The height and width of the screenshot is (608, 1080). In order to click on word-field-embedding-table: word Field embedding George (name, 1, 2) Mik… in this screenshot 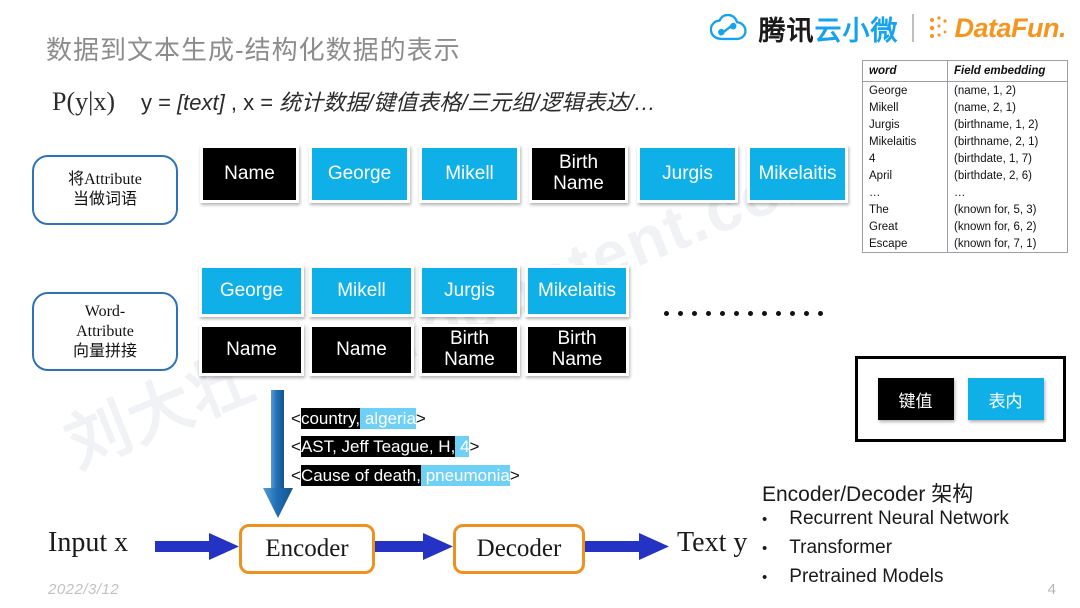, I will do `click(965, 156)`.